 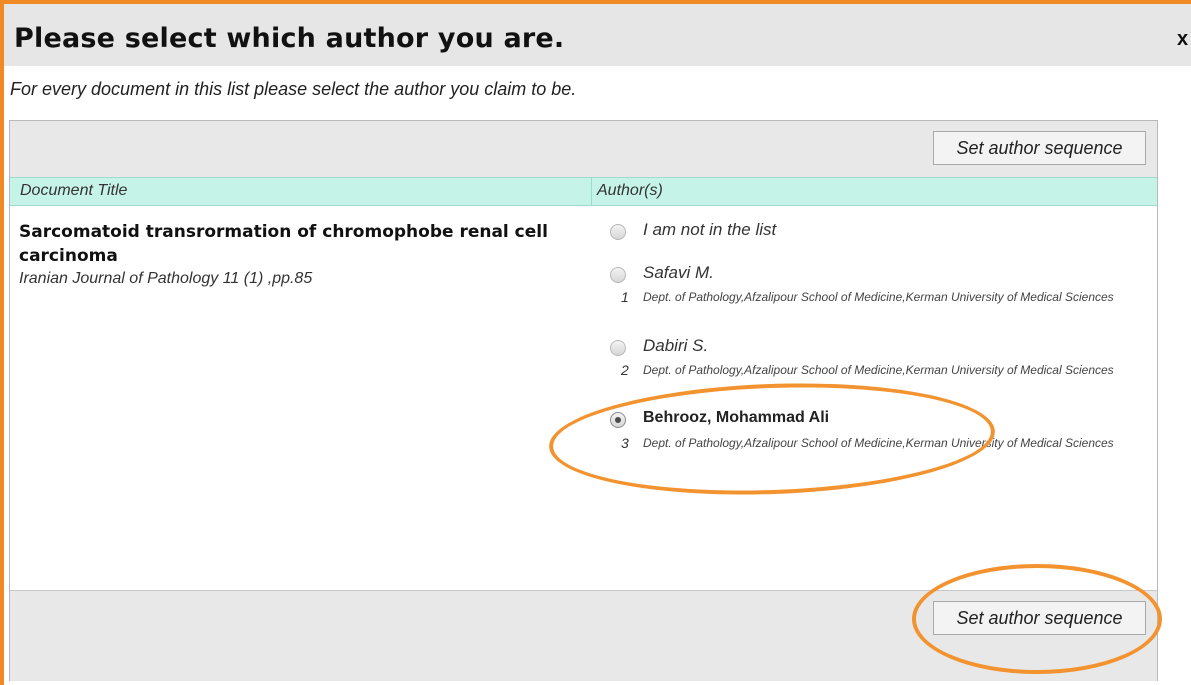 I want to click on column-header-document-title: Document Title, so click(x=74, y=190).